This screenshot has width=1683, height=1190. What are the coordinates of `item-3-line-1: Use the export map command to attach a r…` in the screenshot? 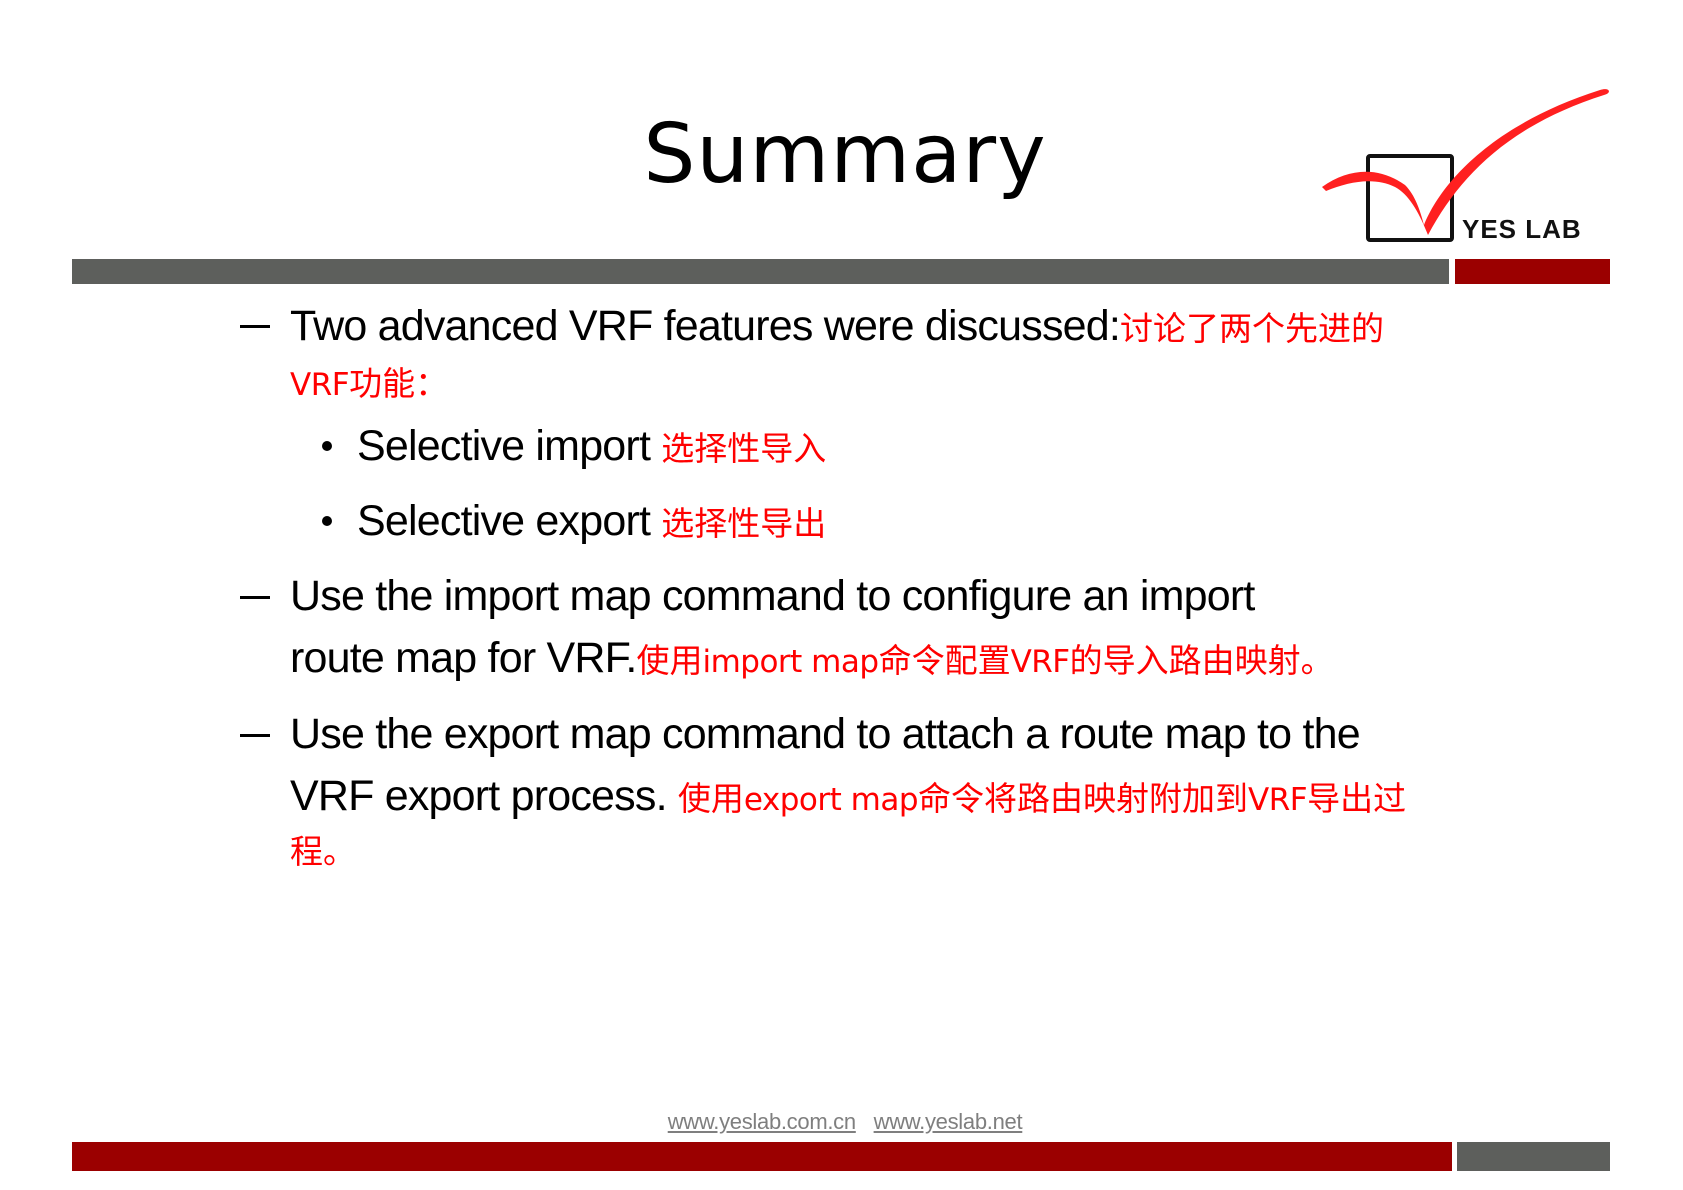 It's located at (825, 734).